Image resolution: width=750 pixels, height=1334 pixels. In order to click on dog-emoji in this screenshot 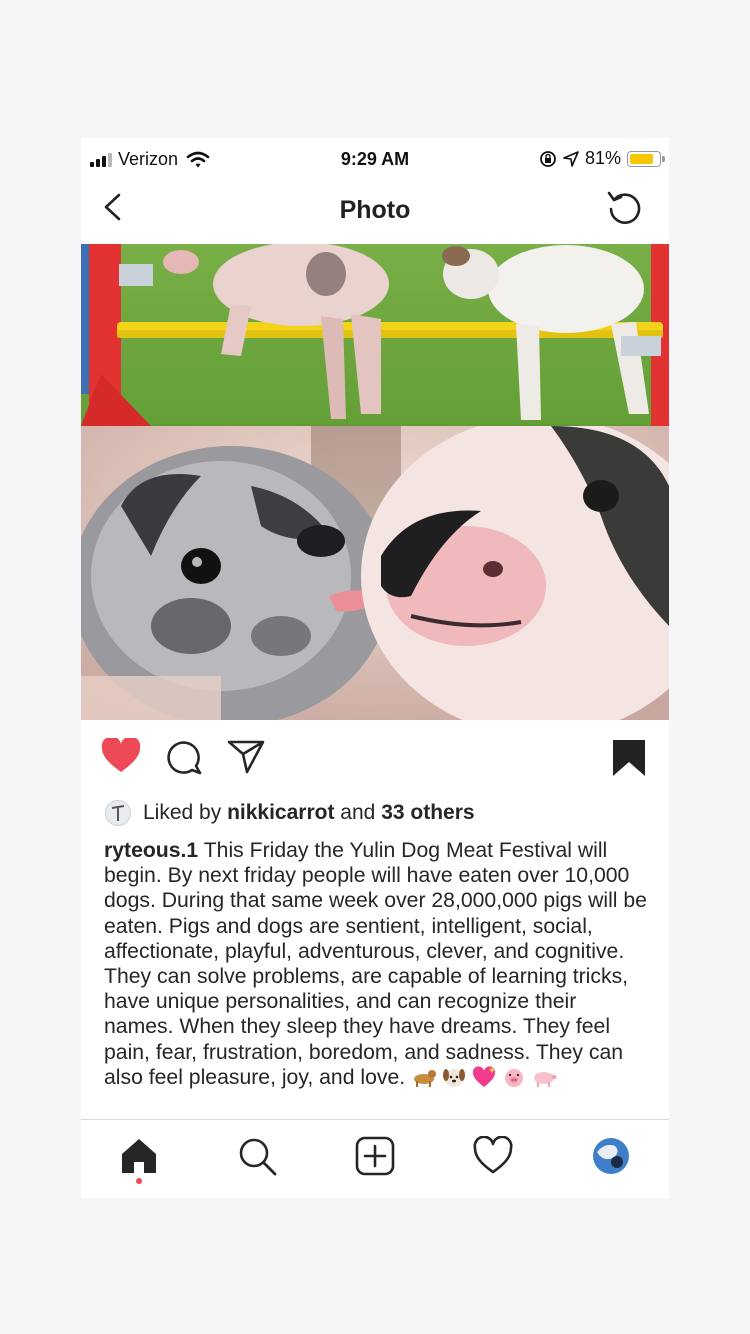, I will do `click(425, 1078)`.